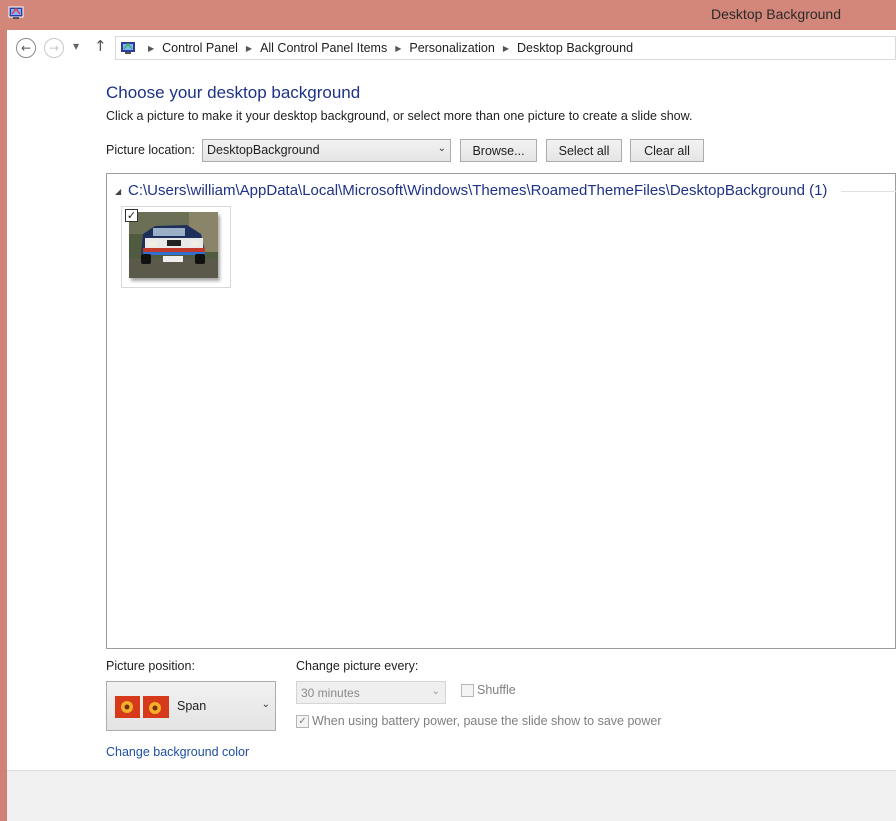  I want to click on change-interval-value: 30 minutes, so click(330, 693).